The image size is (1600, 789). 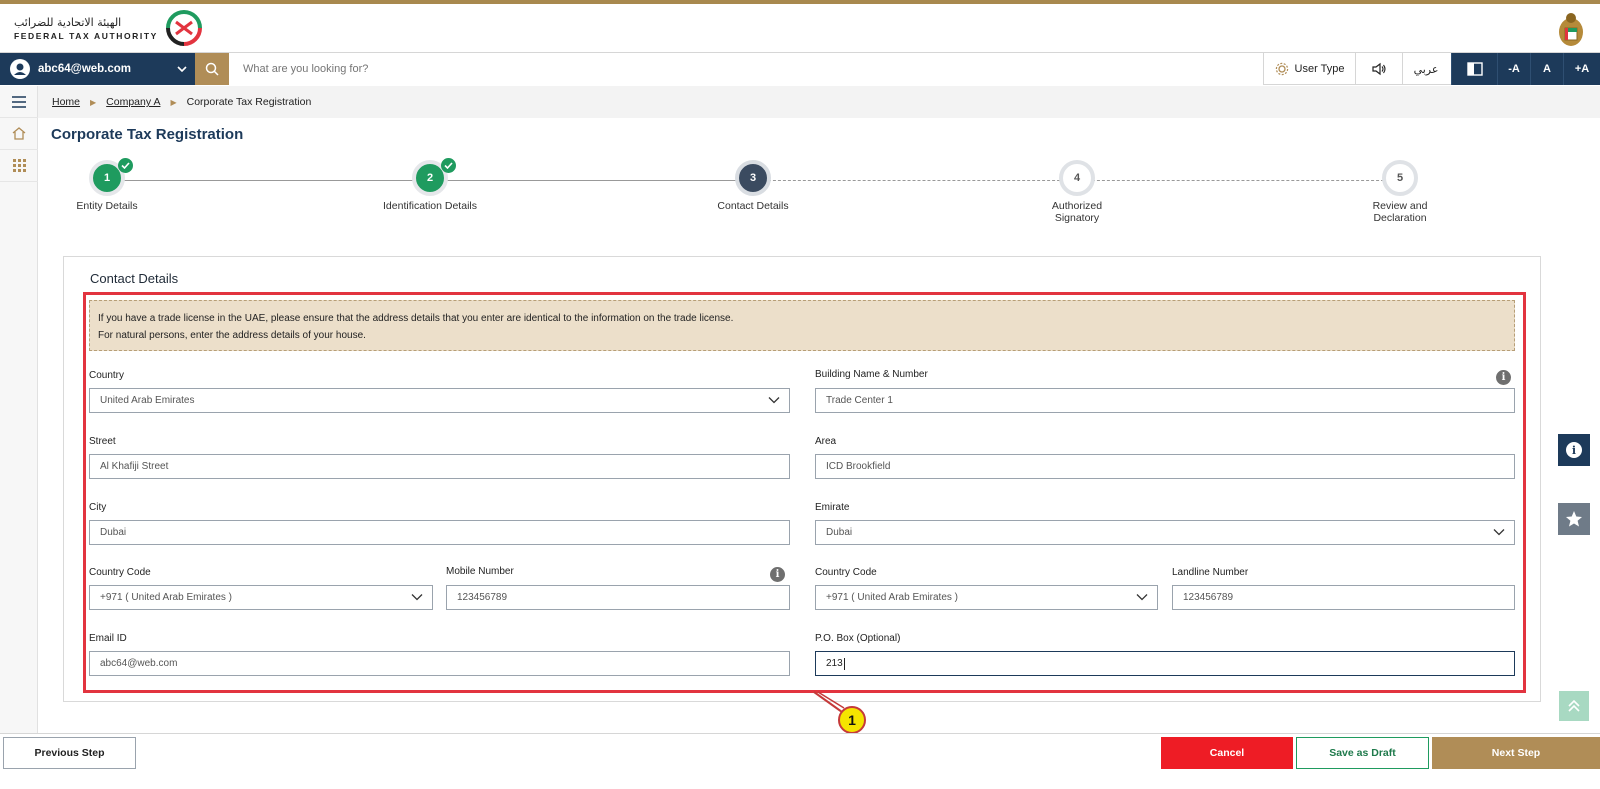 I want to click on sidebar-item-home, so click(x=19, y=134).